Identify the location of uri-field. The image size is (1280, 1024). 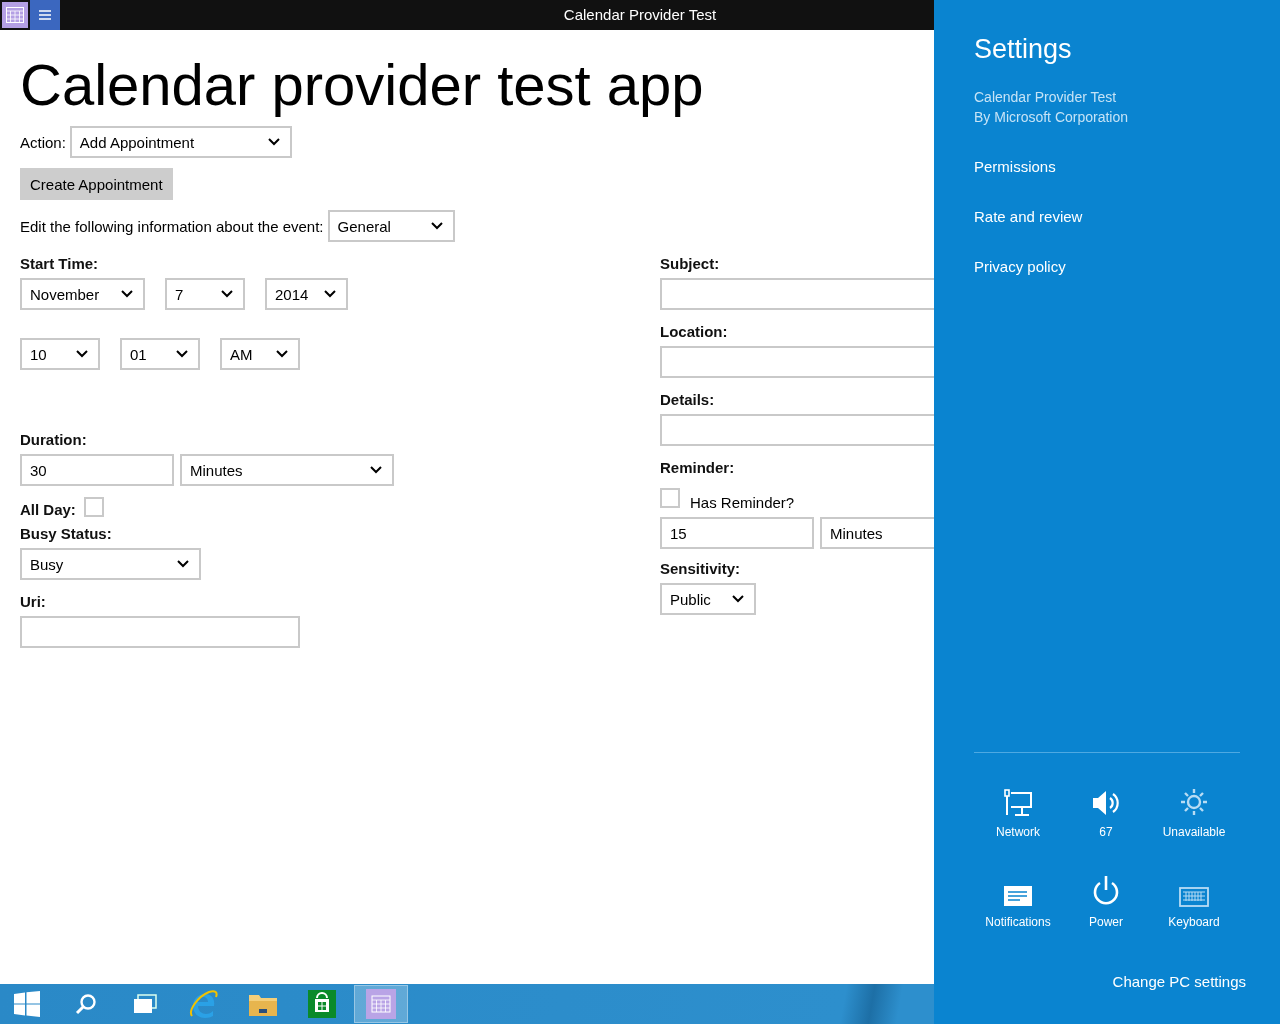
(160, 632).